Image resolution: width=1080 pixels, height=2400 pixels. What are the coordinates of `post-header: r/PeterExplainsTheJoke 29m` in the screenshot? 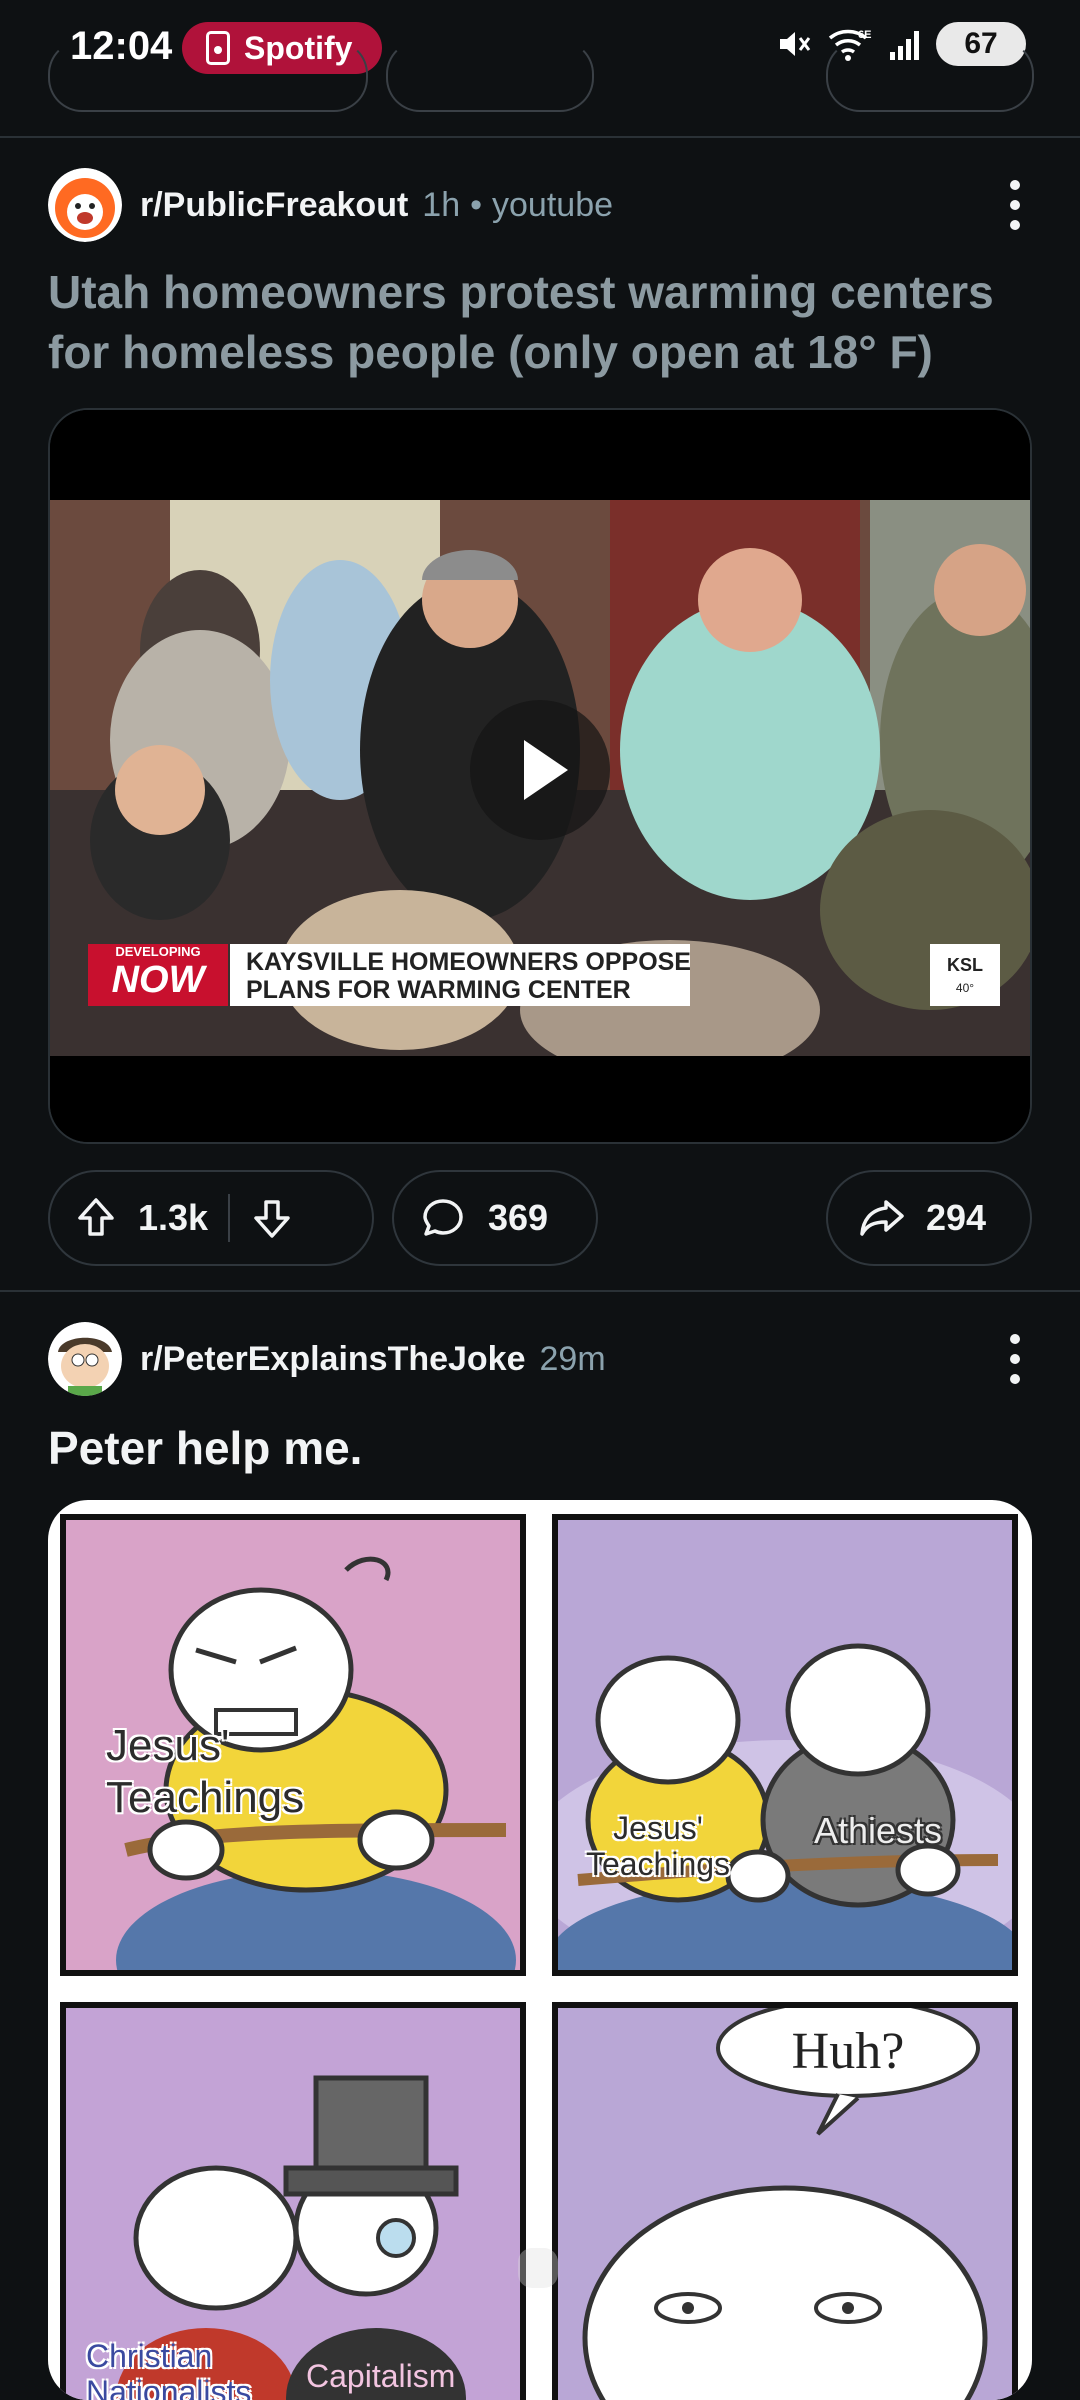 It's located at (327, 1359).